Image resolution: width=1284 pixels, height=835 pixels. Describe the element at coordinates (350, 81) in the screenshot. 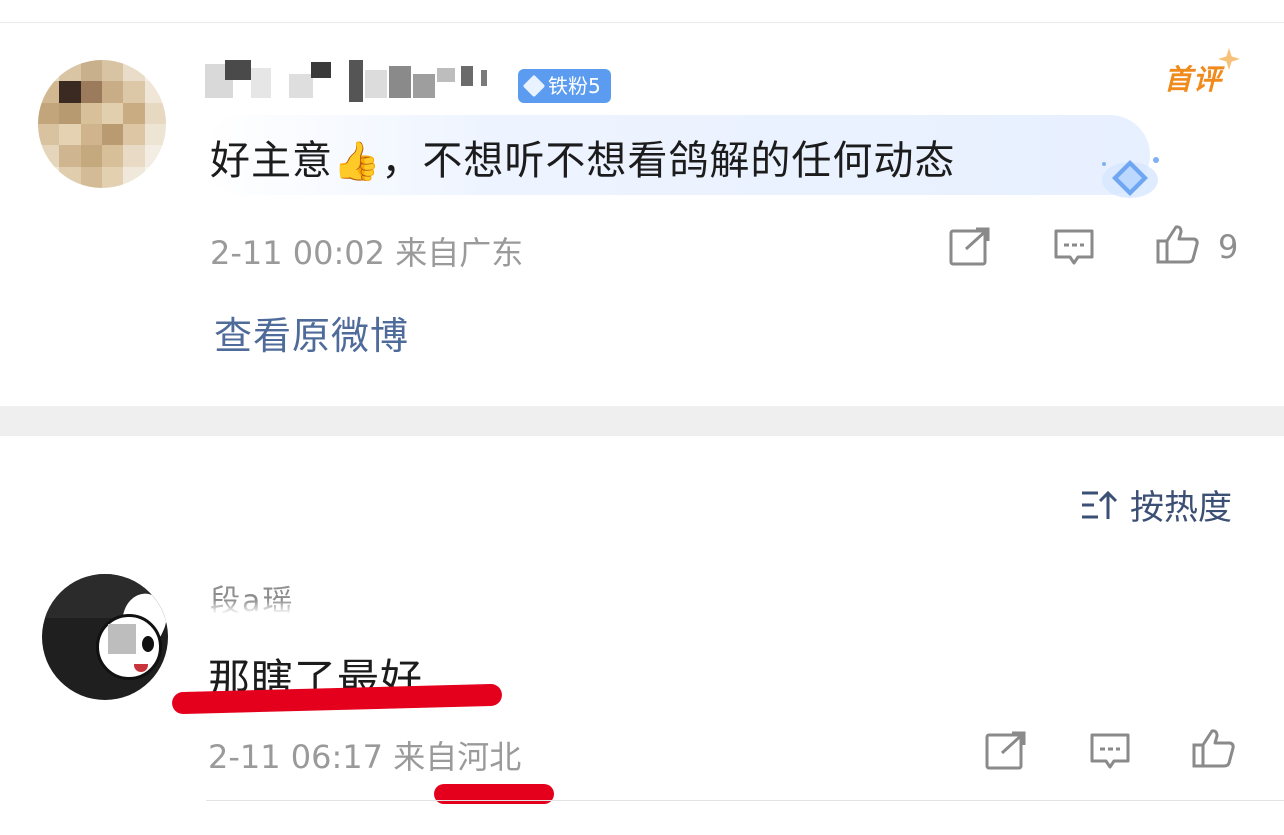

I see `username-pixelated` at that location.